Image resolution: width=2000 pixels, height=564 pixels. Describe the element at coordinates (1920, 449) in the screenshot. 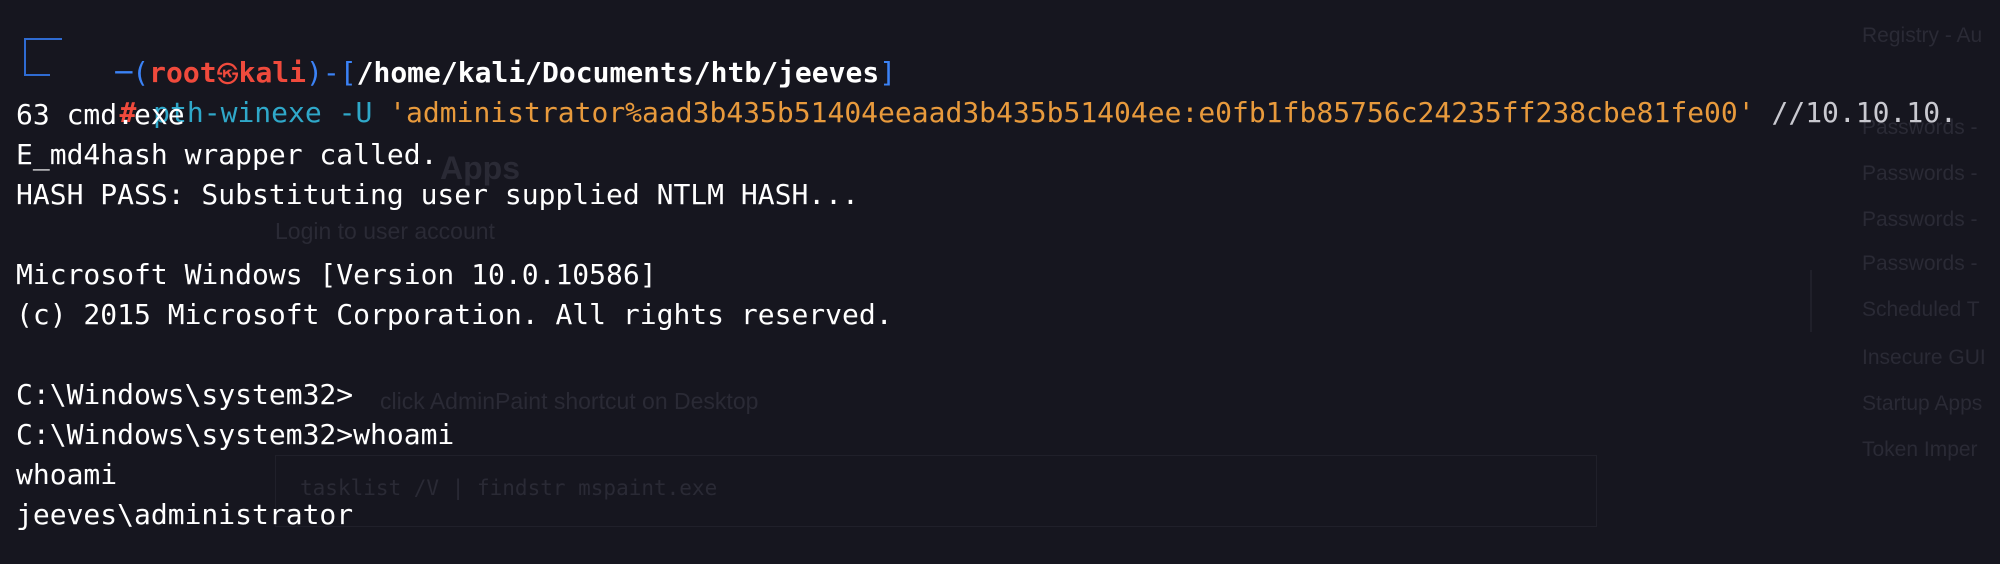

I see `background-sidebar-item: Token Imper` at that location.